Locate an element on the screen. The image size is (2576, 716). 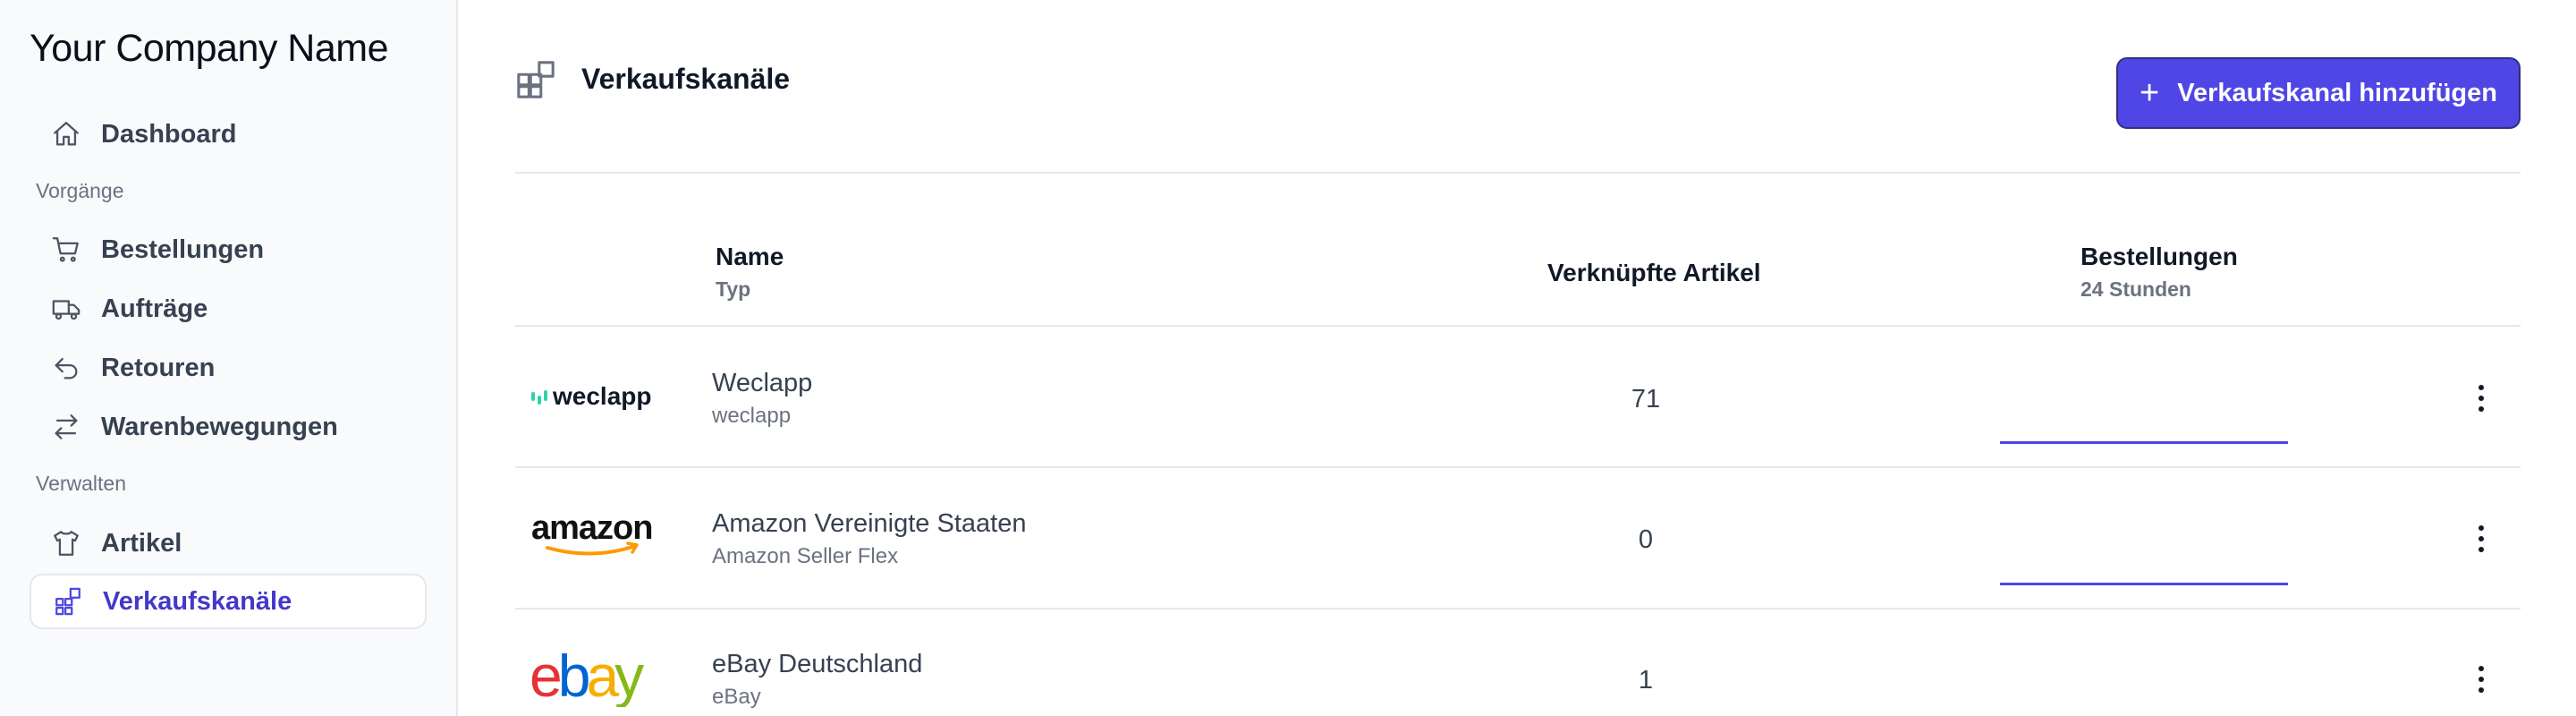
column-header-name: Name is located at coordinates (750, 256).